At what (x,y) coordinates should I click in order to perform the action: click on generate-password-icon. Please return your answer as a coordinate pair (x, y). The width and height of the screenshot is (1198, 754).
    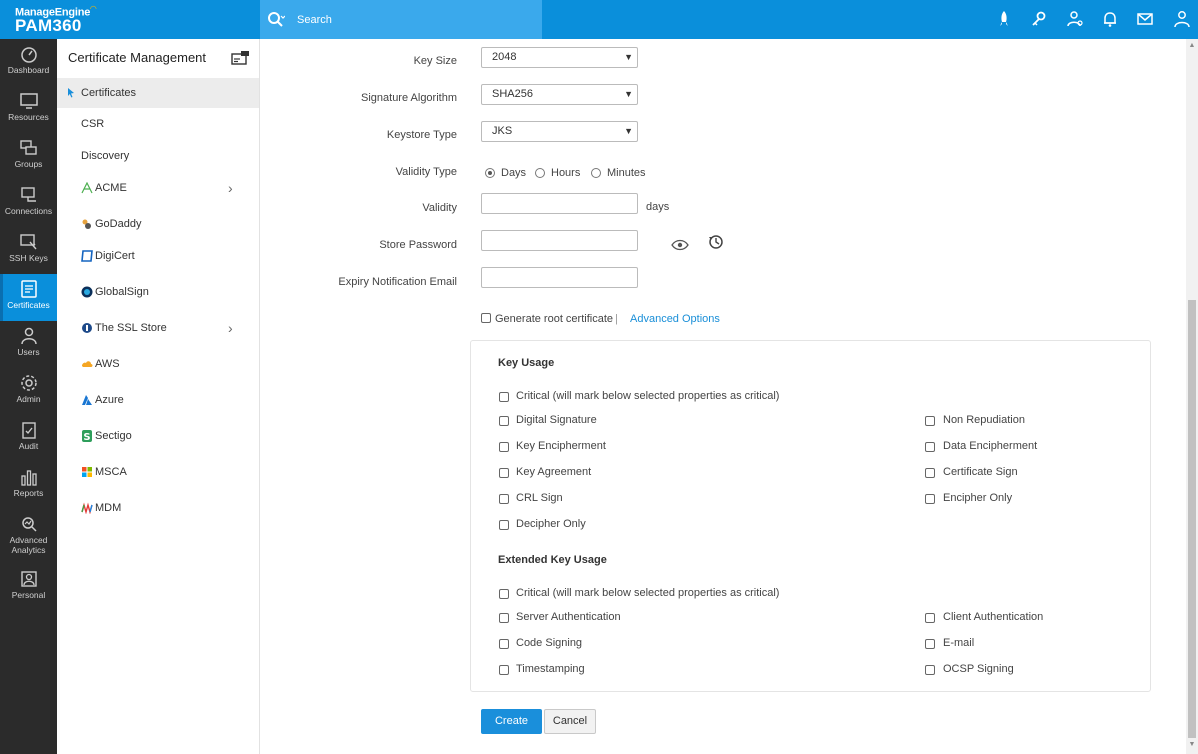
    Looking at the image, I should click on (716, 242).